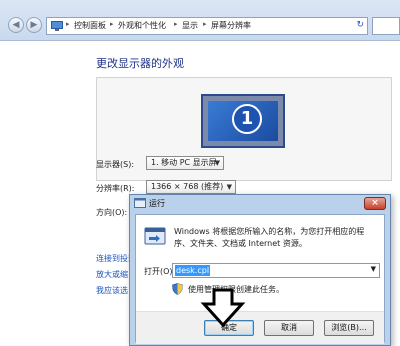 The image size is (400, 346). I want to click on display-select-value: 1. 移动 PC 显示屏, so click(184, 162).